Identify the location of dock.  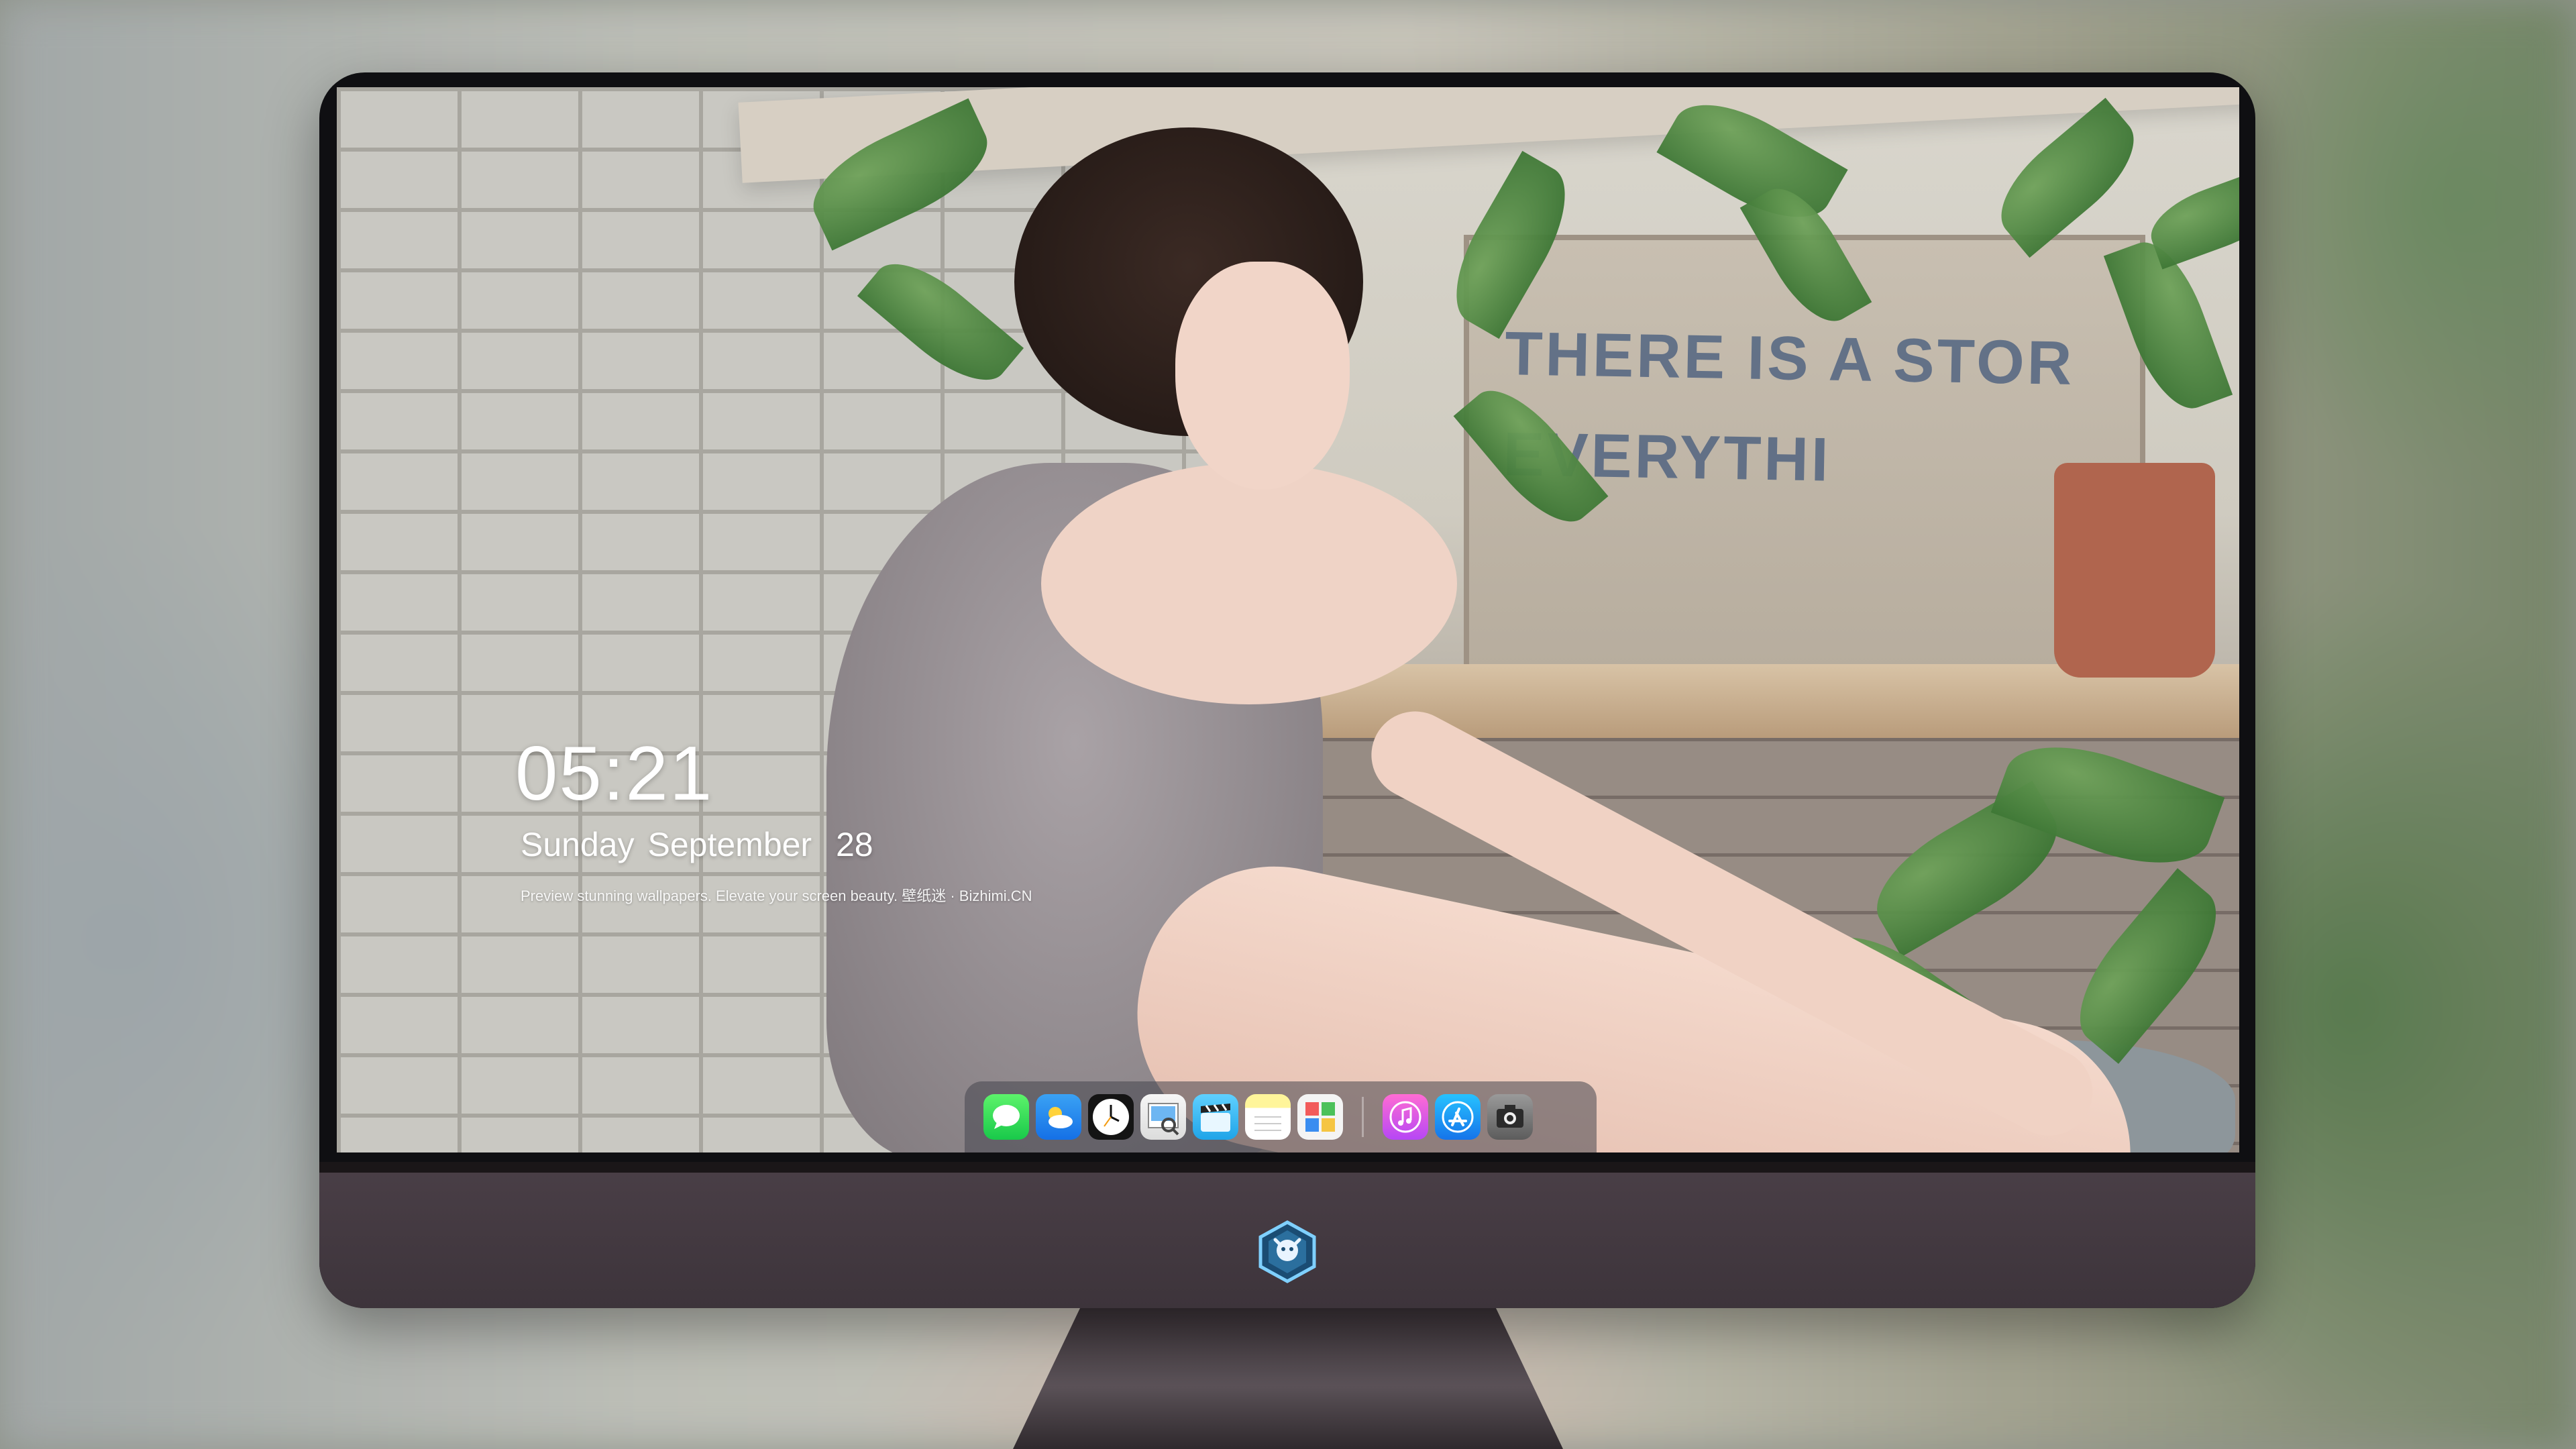
(1281, 1116).